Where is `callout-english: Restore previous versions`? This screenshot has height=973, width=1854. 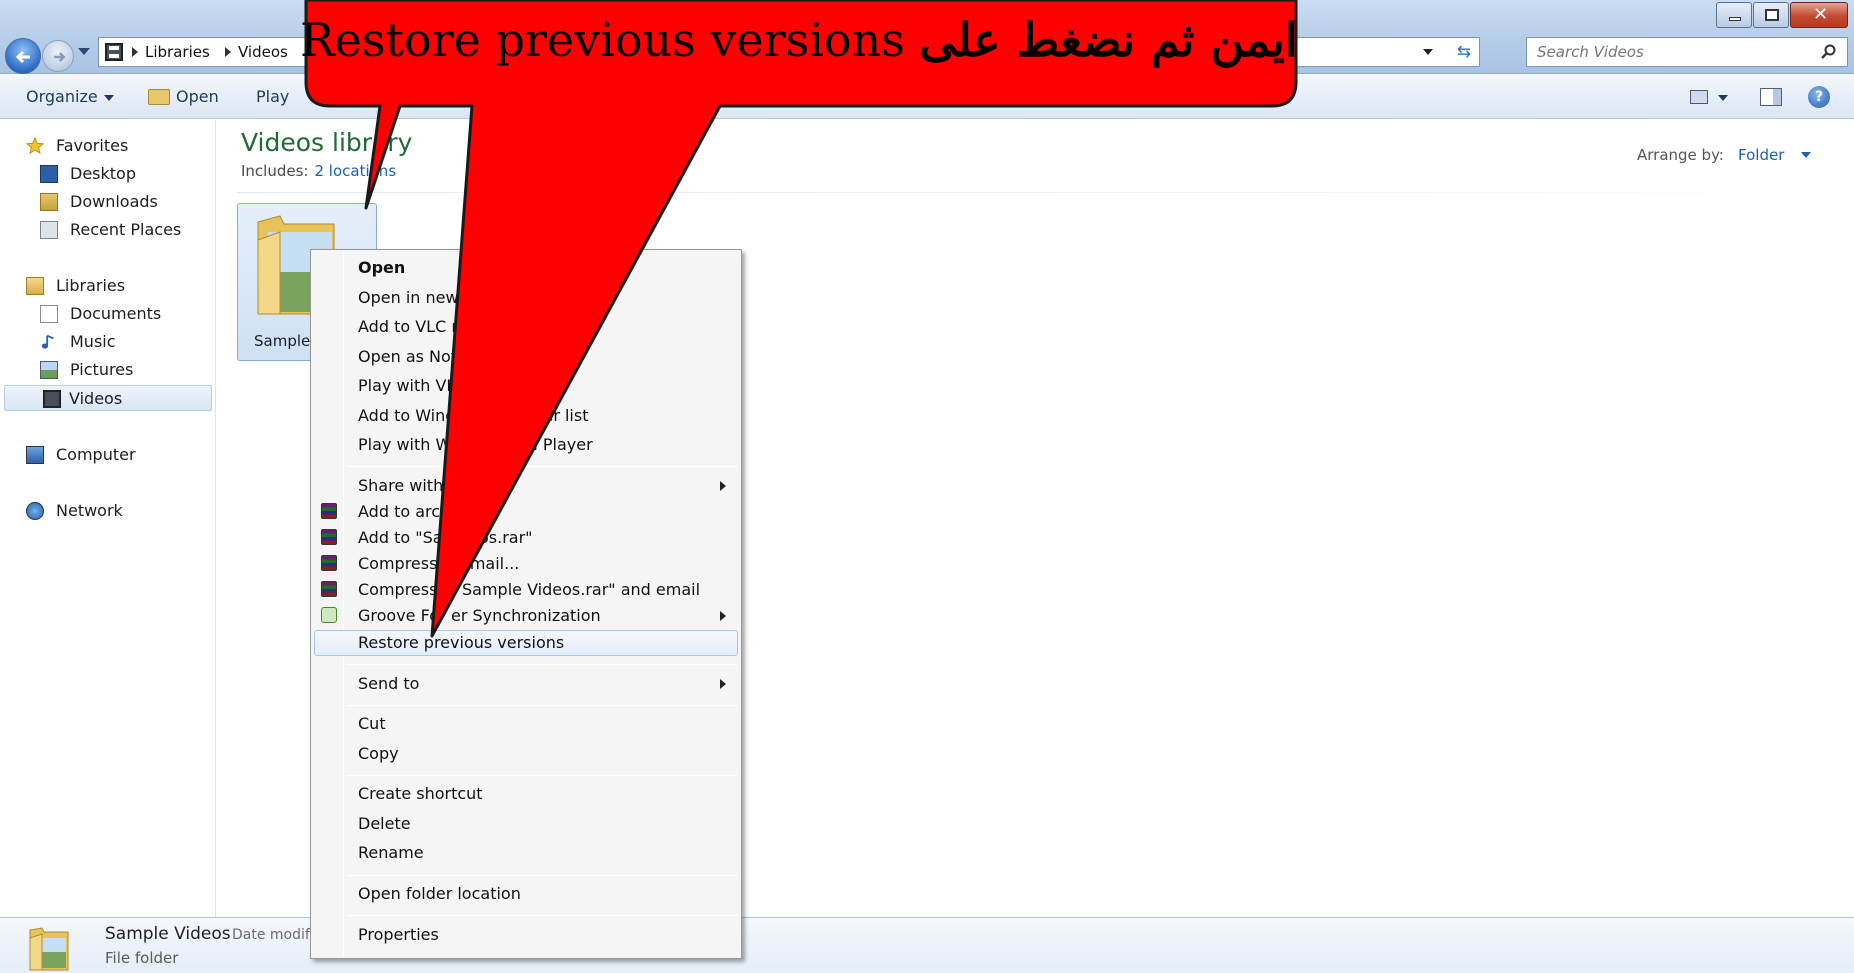
callout-english: Restore previous versions is located at coordinates (602, 40).